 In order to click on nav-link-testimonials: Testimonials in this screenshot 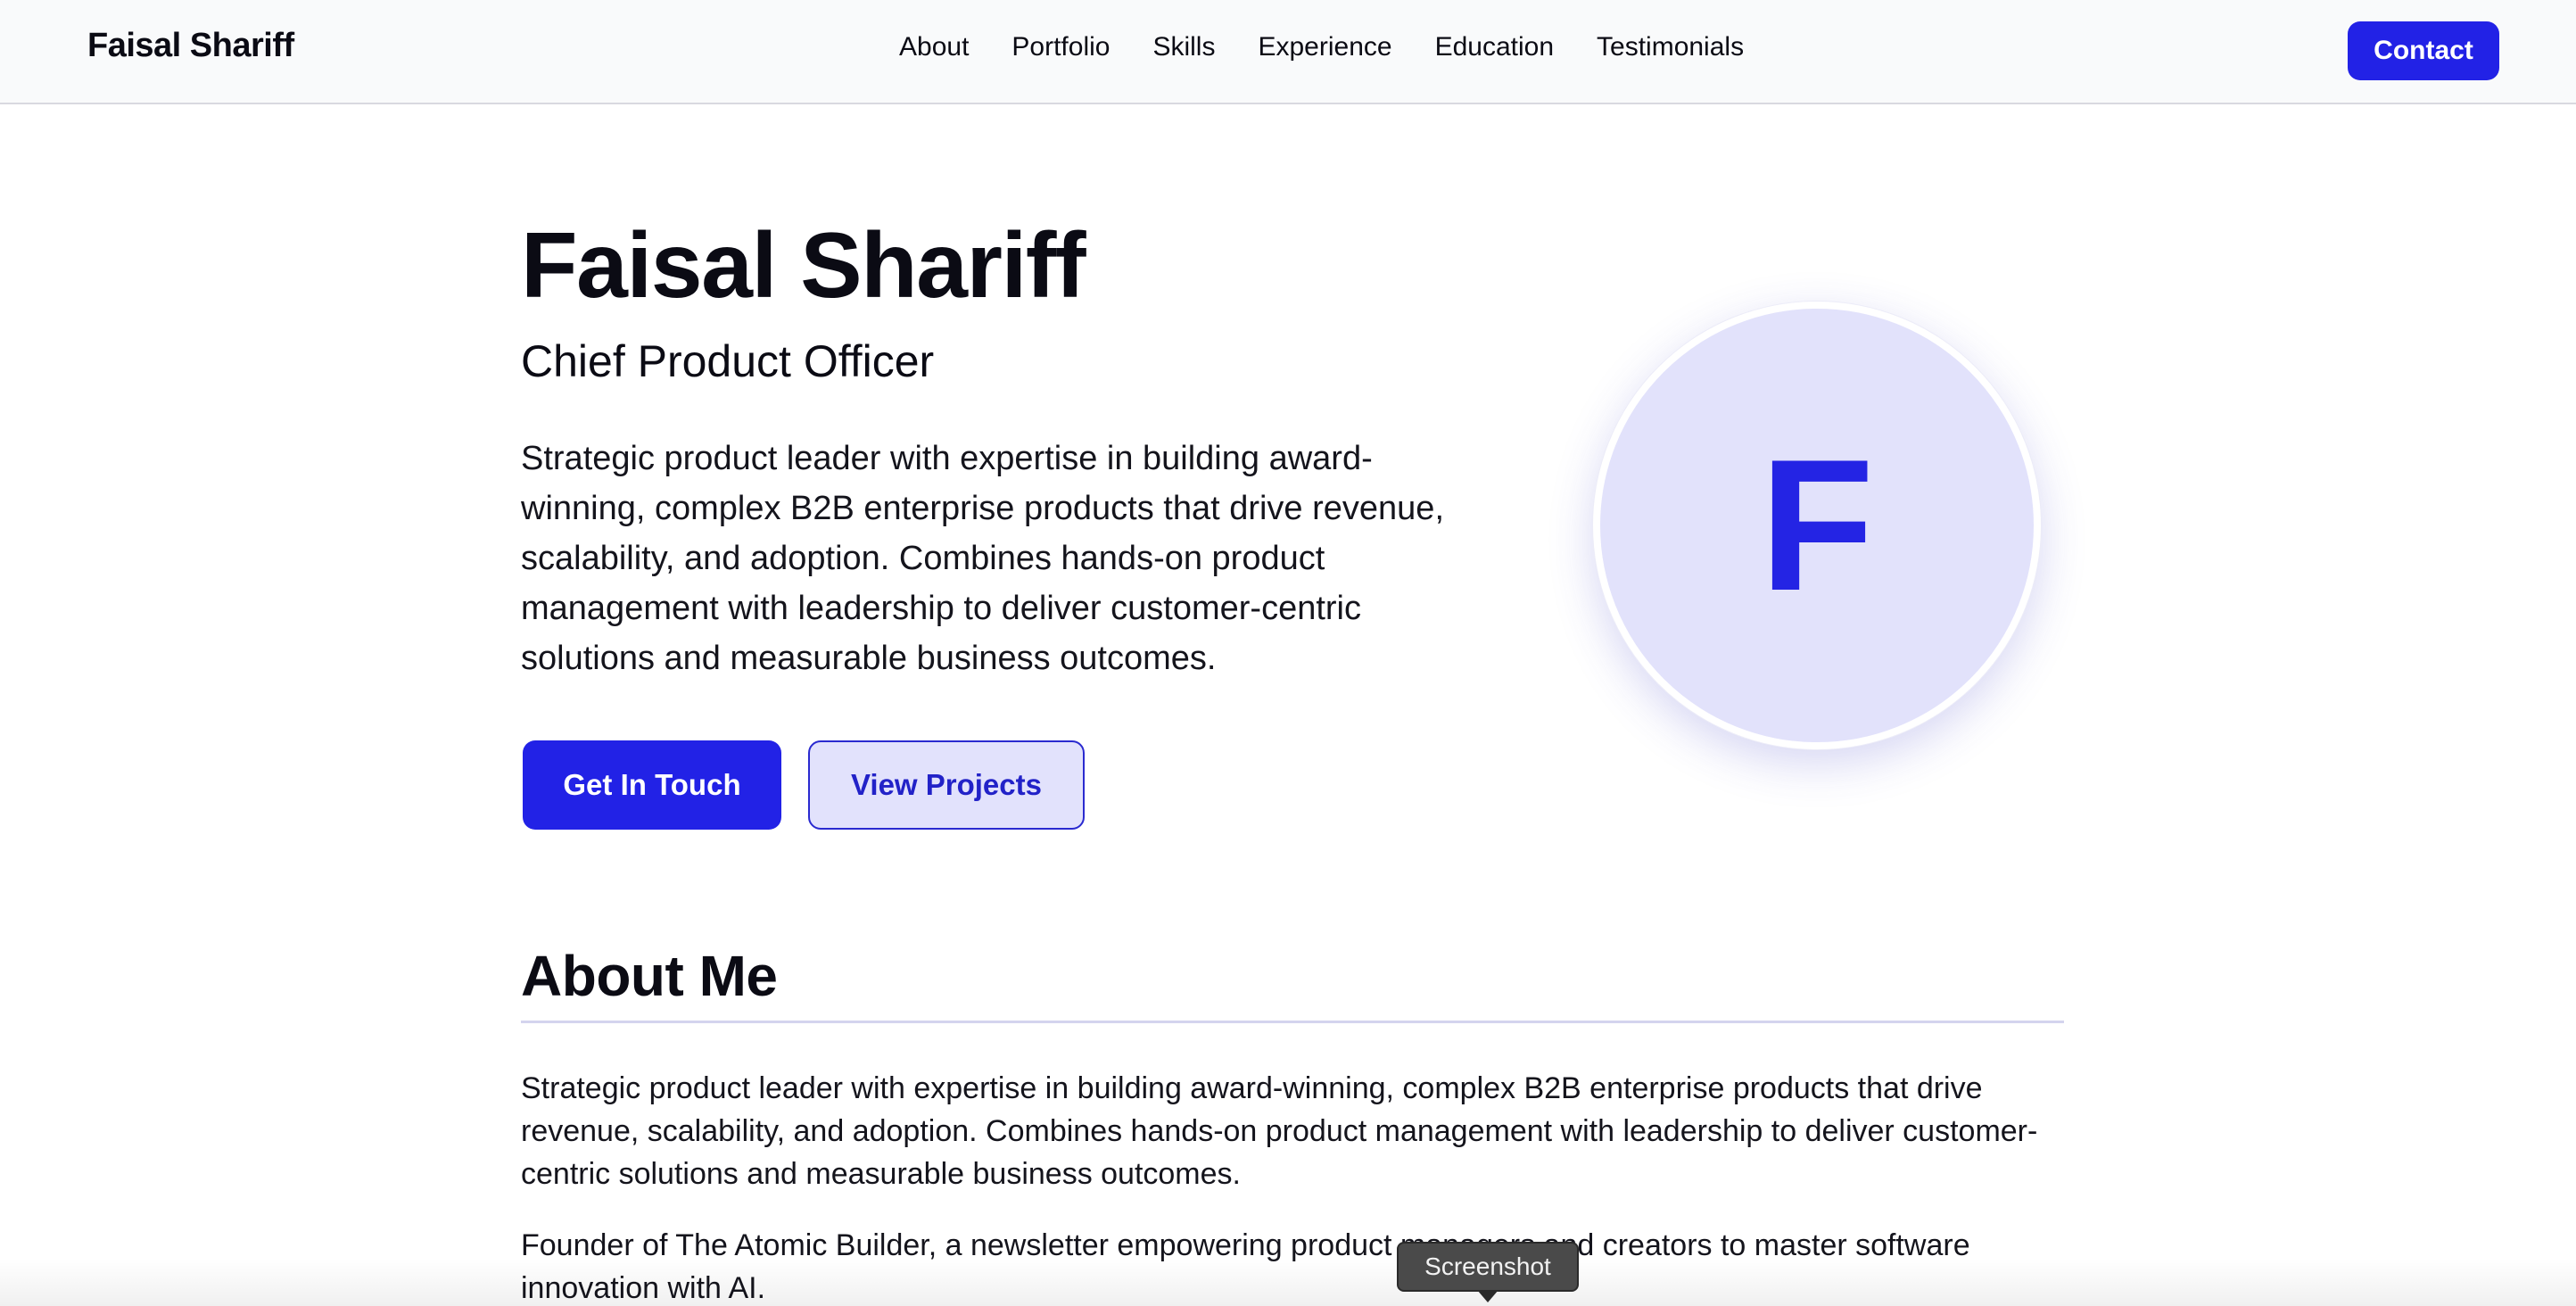, I will do `click(1670, 50)`.